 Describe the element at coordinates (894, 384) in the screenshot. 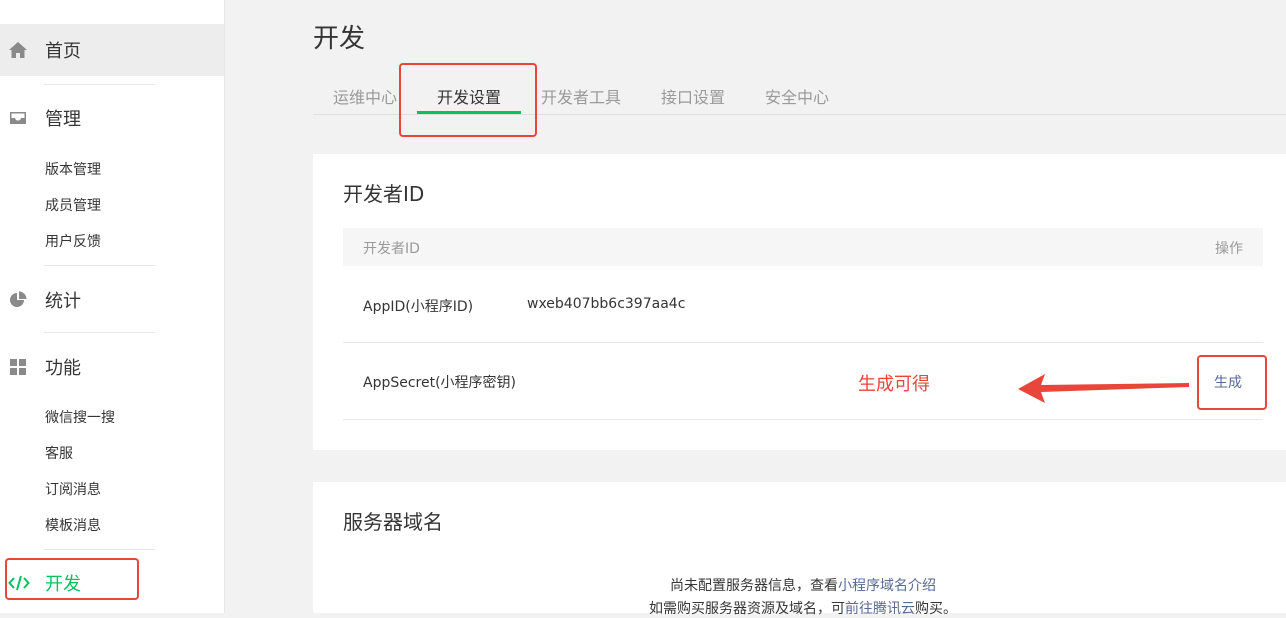

I see `annotation-text: 生成可得` at that location.